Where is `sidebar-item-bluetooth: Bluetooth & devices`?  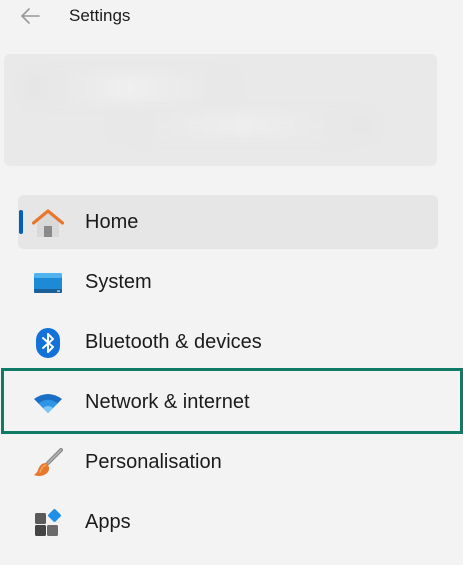
sidebar-item-bluetooth: Bluetooth & devices is located at coordinates (228, 342).